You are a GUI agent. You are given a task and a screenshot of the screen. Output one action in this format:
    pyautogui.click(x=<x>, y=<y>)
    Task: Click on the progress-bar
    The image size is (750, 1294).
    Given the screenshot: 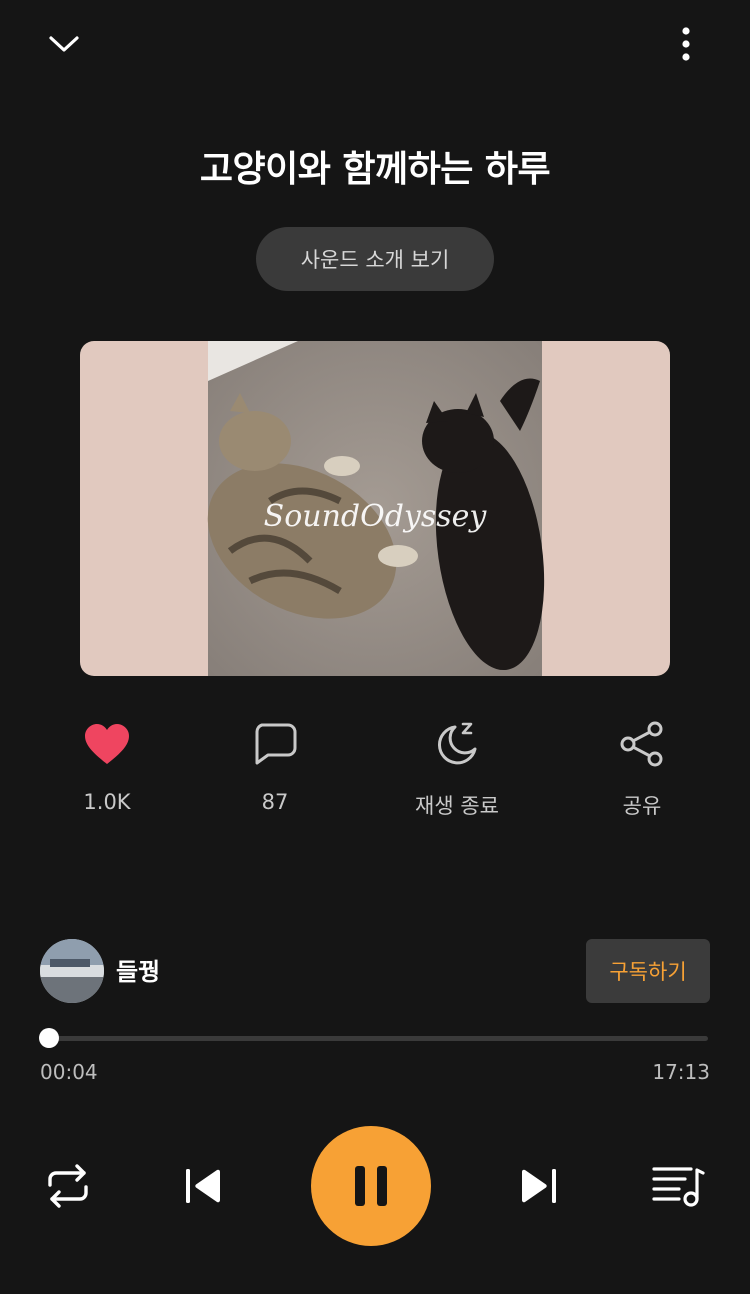 What is the action you would take?
    pyautogui.click(x=373, y=1038)
    